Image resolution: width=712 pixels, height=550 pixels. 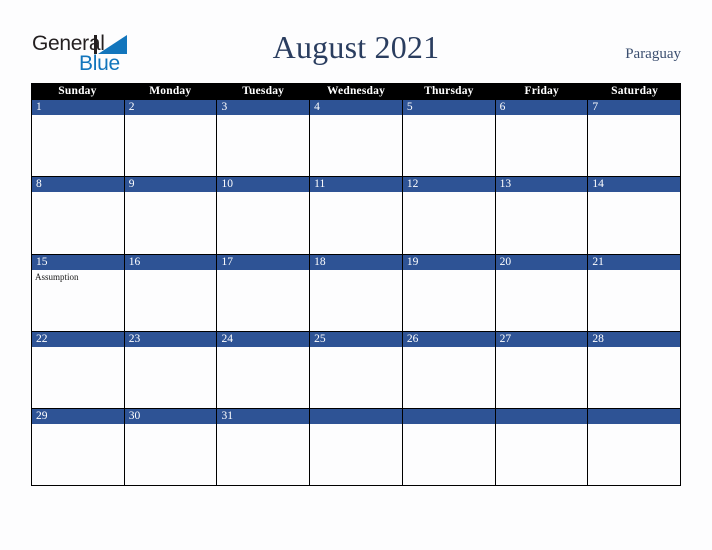 I want to click on day-number: 6, so click(x=541, y=107).